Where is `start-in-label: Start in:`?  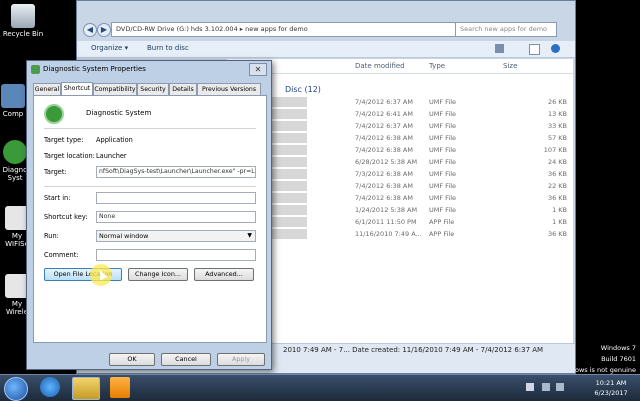
start-in-label: Start in: is located at coordinates (57, 198).